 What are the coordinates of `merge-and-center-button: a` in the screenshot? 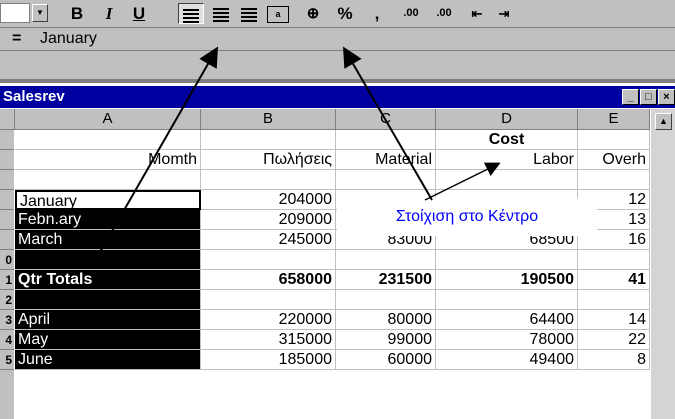 It's located at (278, 13).